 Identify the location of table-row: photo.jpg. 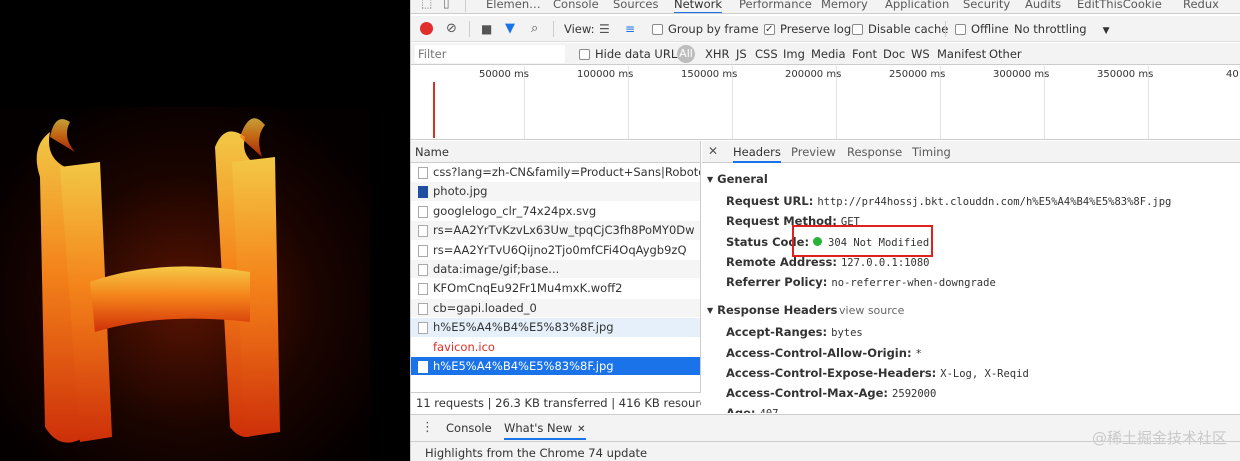
(555, 192).